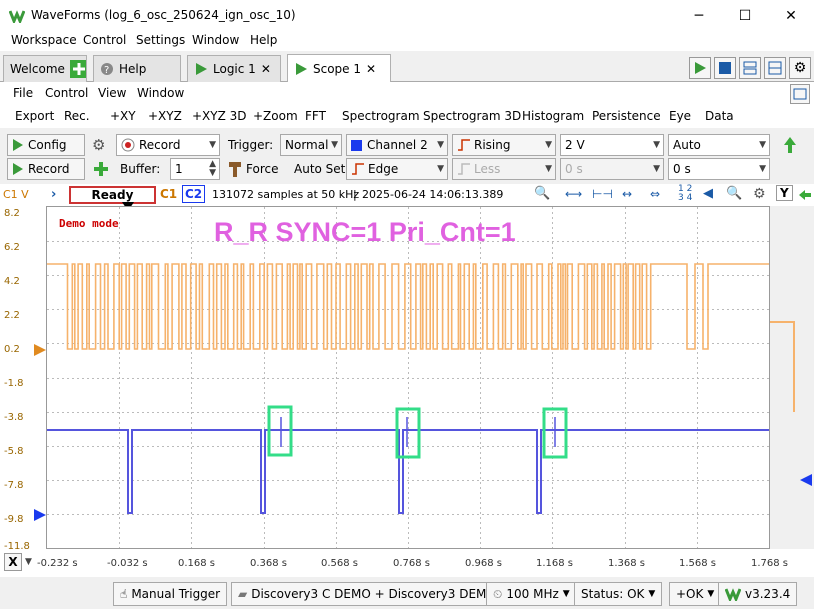  Describe the element at coordinates (44, 40) in the screenshot. I see `menu-workspace: Workspace` at that location.